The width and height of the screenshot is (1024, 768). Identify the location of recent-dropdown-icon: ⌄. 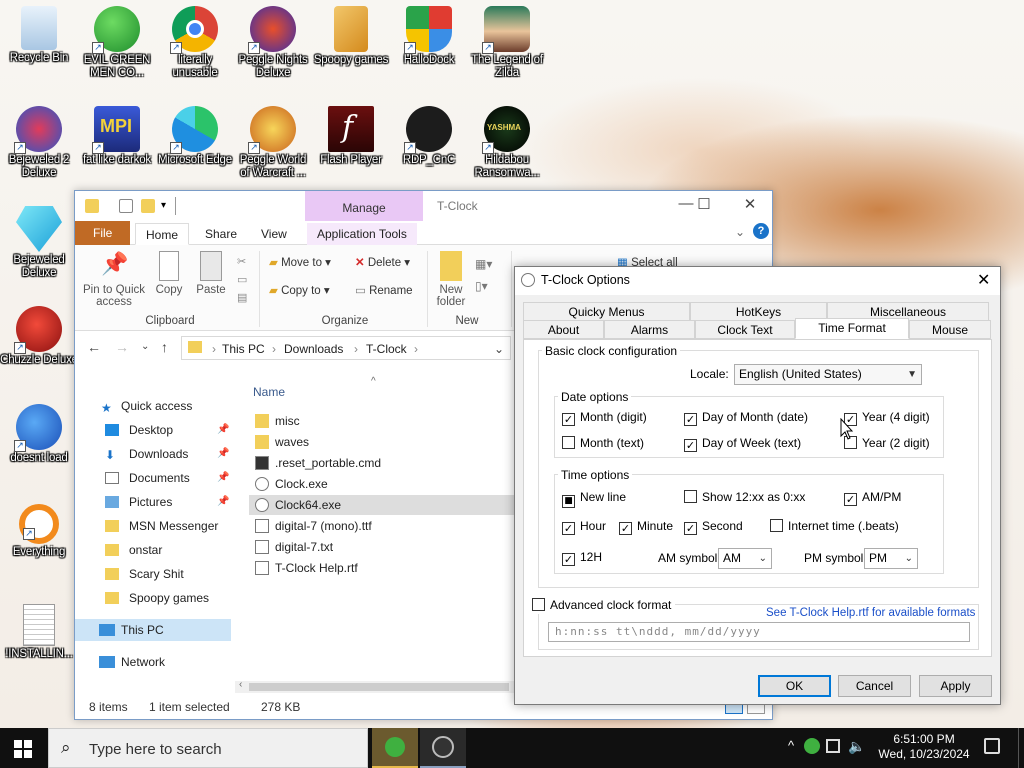
(145, 346).